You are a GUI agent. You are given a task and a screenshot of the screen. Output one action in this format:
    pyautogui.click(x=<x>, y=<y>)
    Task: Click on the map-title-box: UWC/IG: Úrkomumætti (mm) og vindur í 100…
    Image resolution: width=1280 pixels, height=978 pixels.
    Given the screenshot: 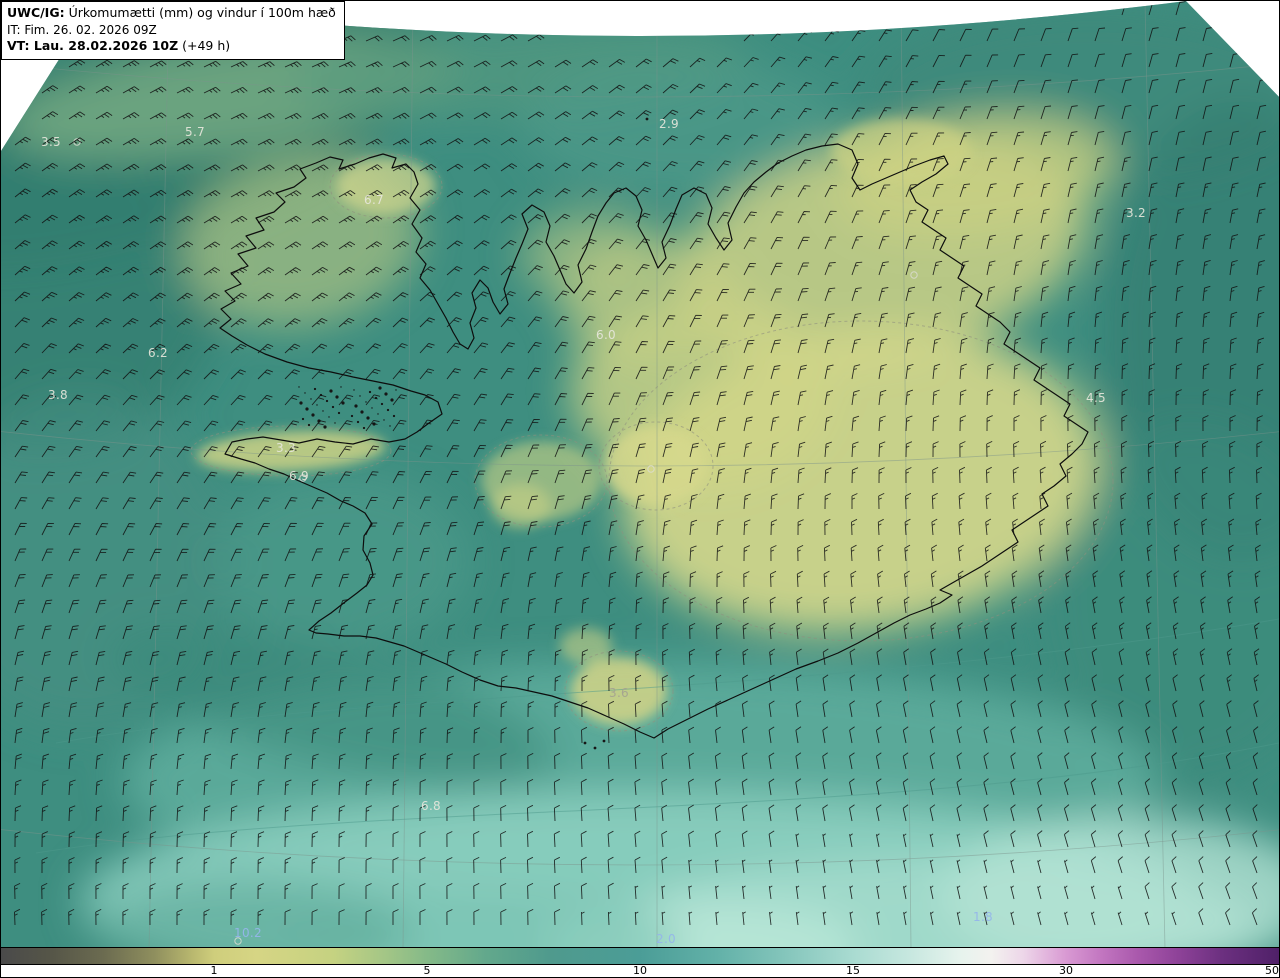 What is the action you would take?
    pyautogui.click(x=173, y=30)
    